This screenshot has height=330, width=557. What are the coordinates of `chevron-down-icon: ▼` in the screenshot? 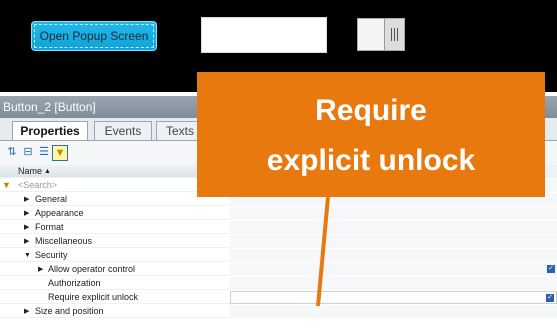 It's located at (27, 255).